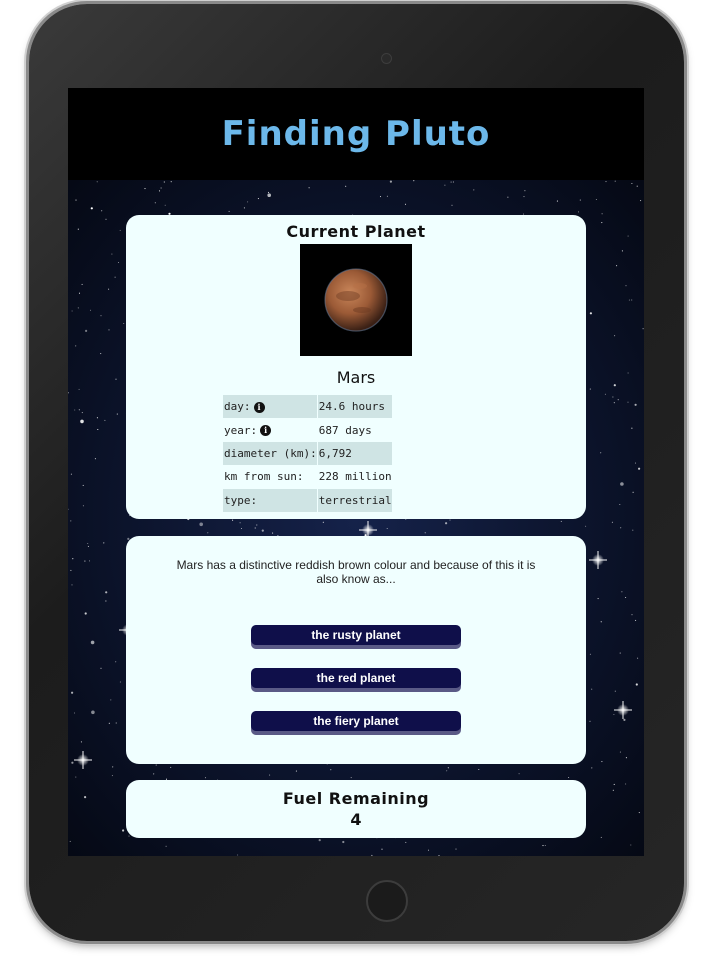  What do you see at coordinates (386, 58) in the screenshot?
I see `camera-icon` at bounding box center [386, 58].